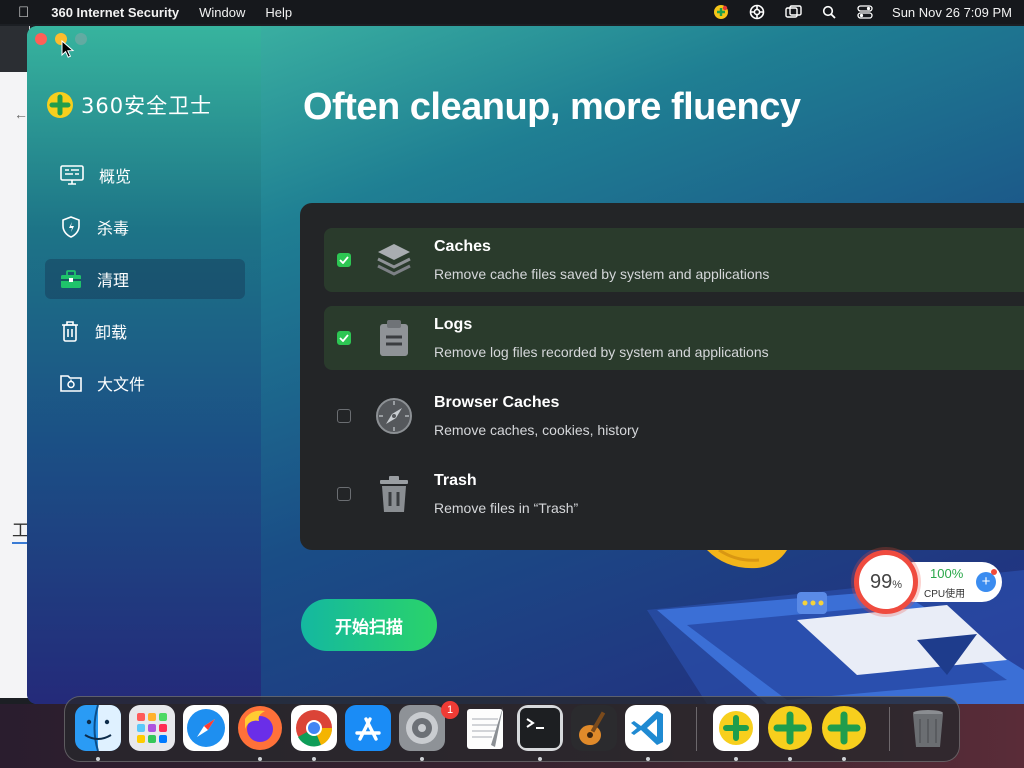  I want to click on zoom-window-button, so click(81, 39).